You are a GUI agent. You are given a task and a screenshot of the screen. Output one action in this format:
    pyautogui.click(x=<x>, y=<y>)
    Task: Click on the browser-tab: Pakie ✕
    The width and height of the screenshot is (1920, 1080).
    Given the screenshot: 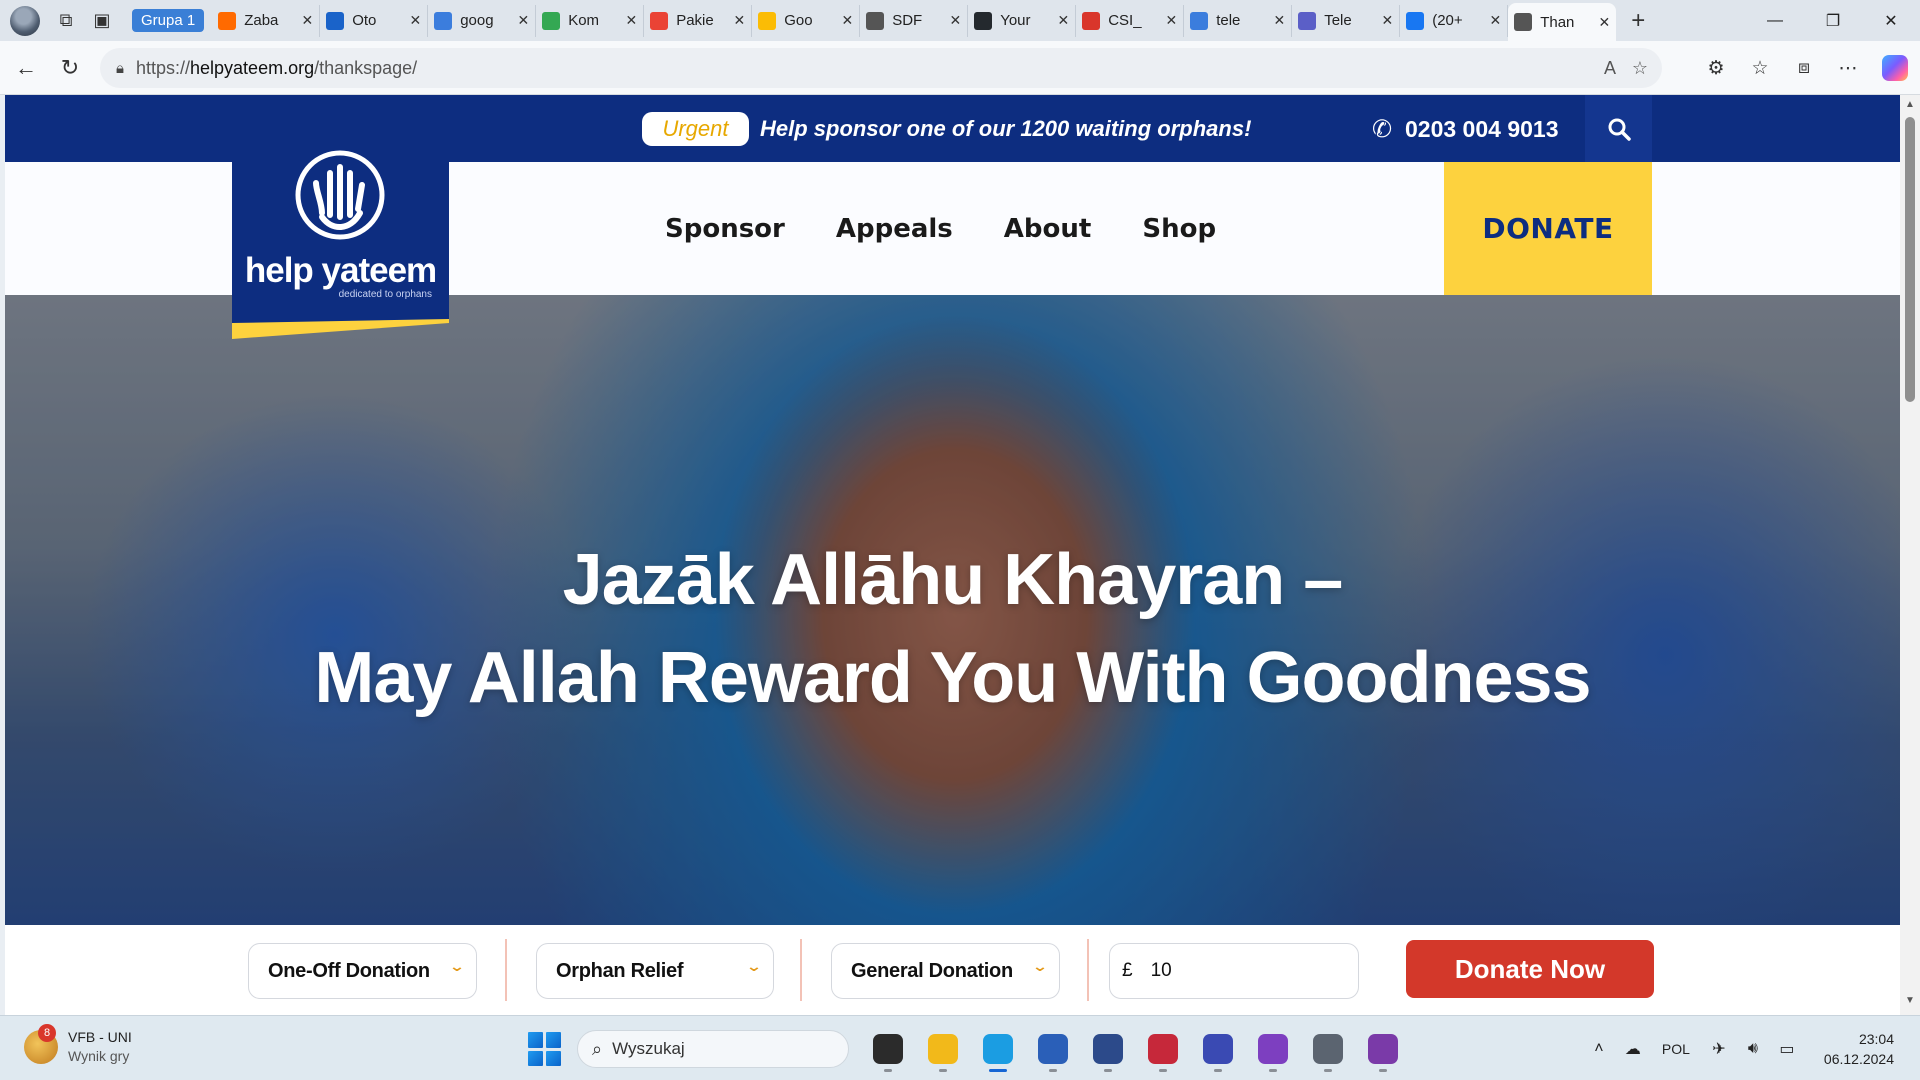 What is the action you would take?
    pyautogui.click(x=698, y=20)
    